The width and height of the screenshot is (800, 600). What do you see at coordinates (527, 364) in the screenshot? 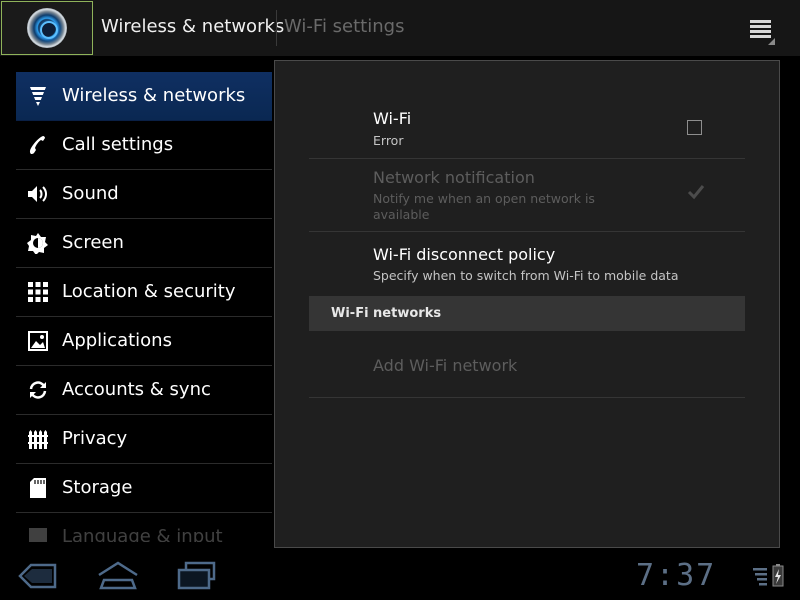
I see `add-wifi-network-row: Add Wi-Fi network` at bounding box center [527, 364].